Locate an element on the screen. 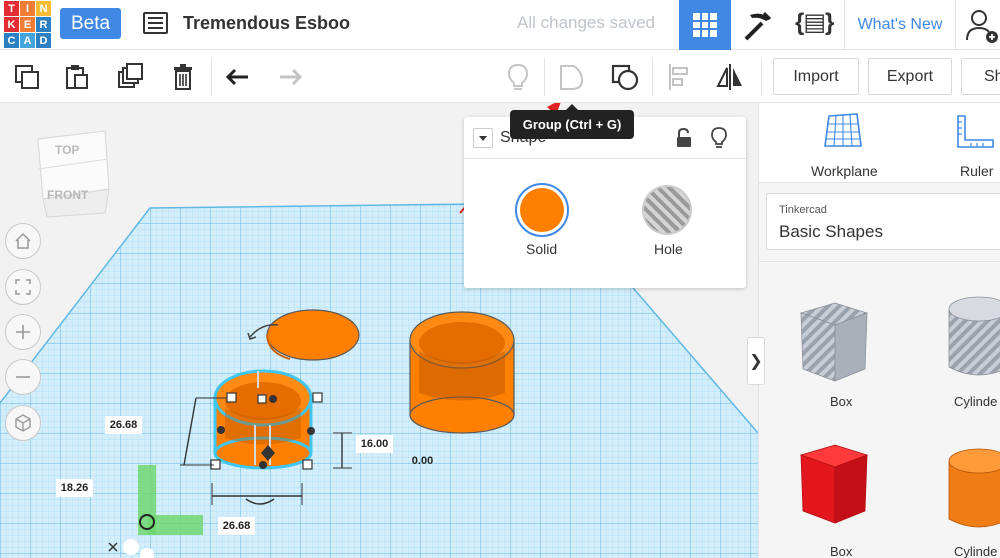 This screenshot has height=558, width=1000. duplicate-icon is located at coordinates (130, 75).